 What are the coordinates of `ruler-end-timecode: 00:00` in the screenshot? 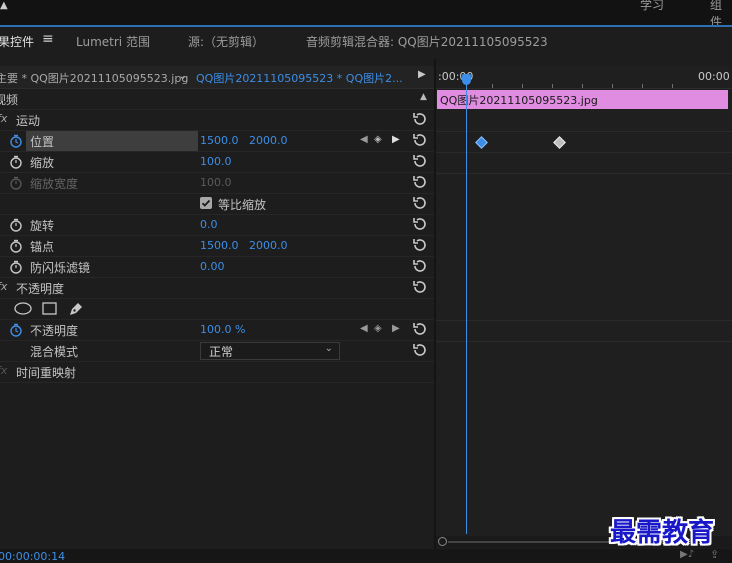 It's located at (714, 76).